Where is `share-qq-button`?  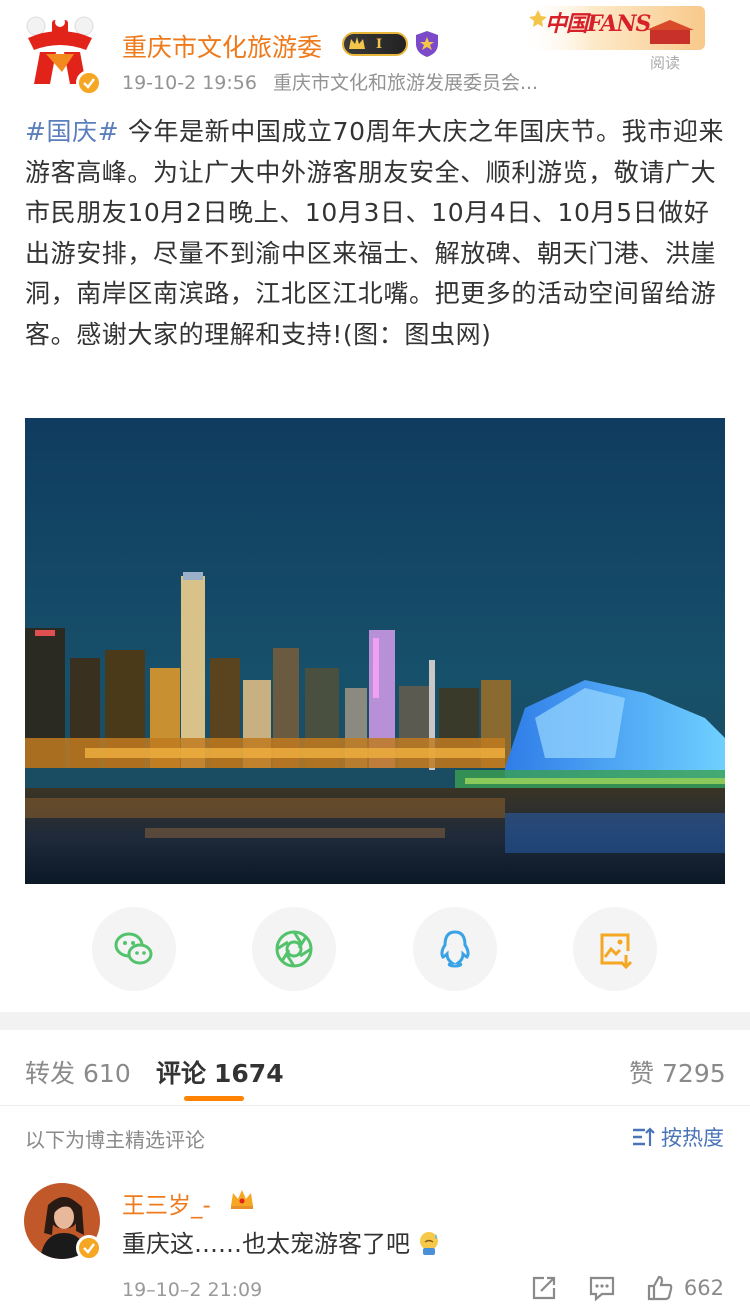
share-qq-button is located at coordinates (455, 949).